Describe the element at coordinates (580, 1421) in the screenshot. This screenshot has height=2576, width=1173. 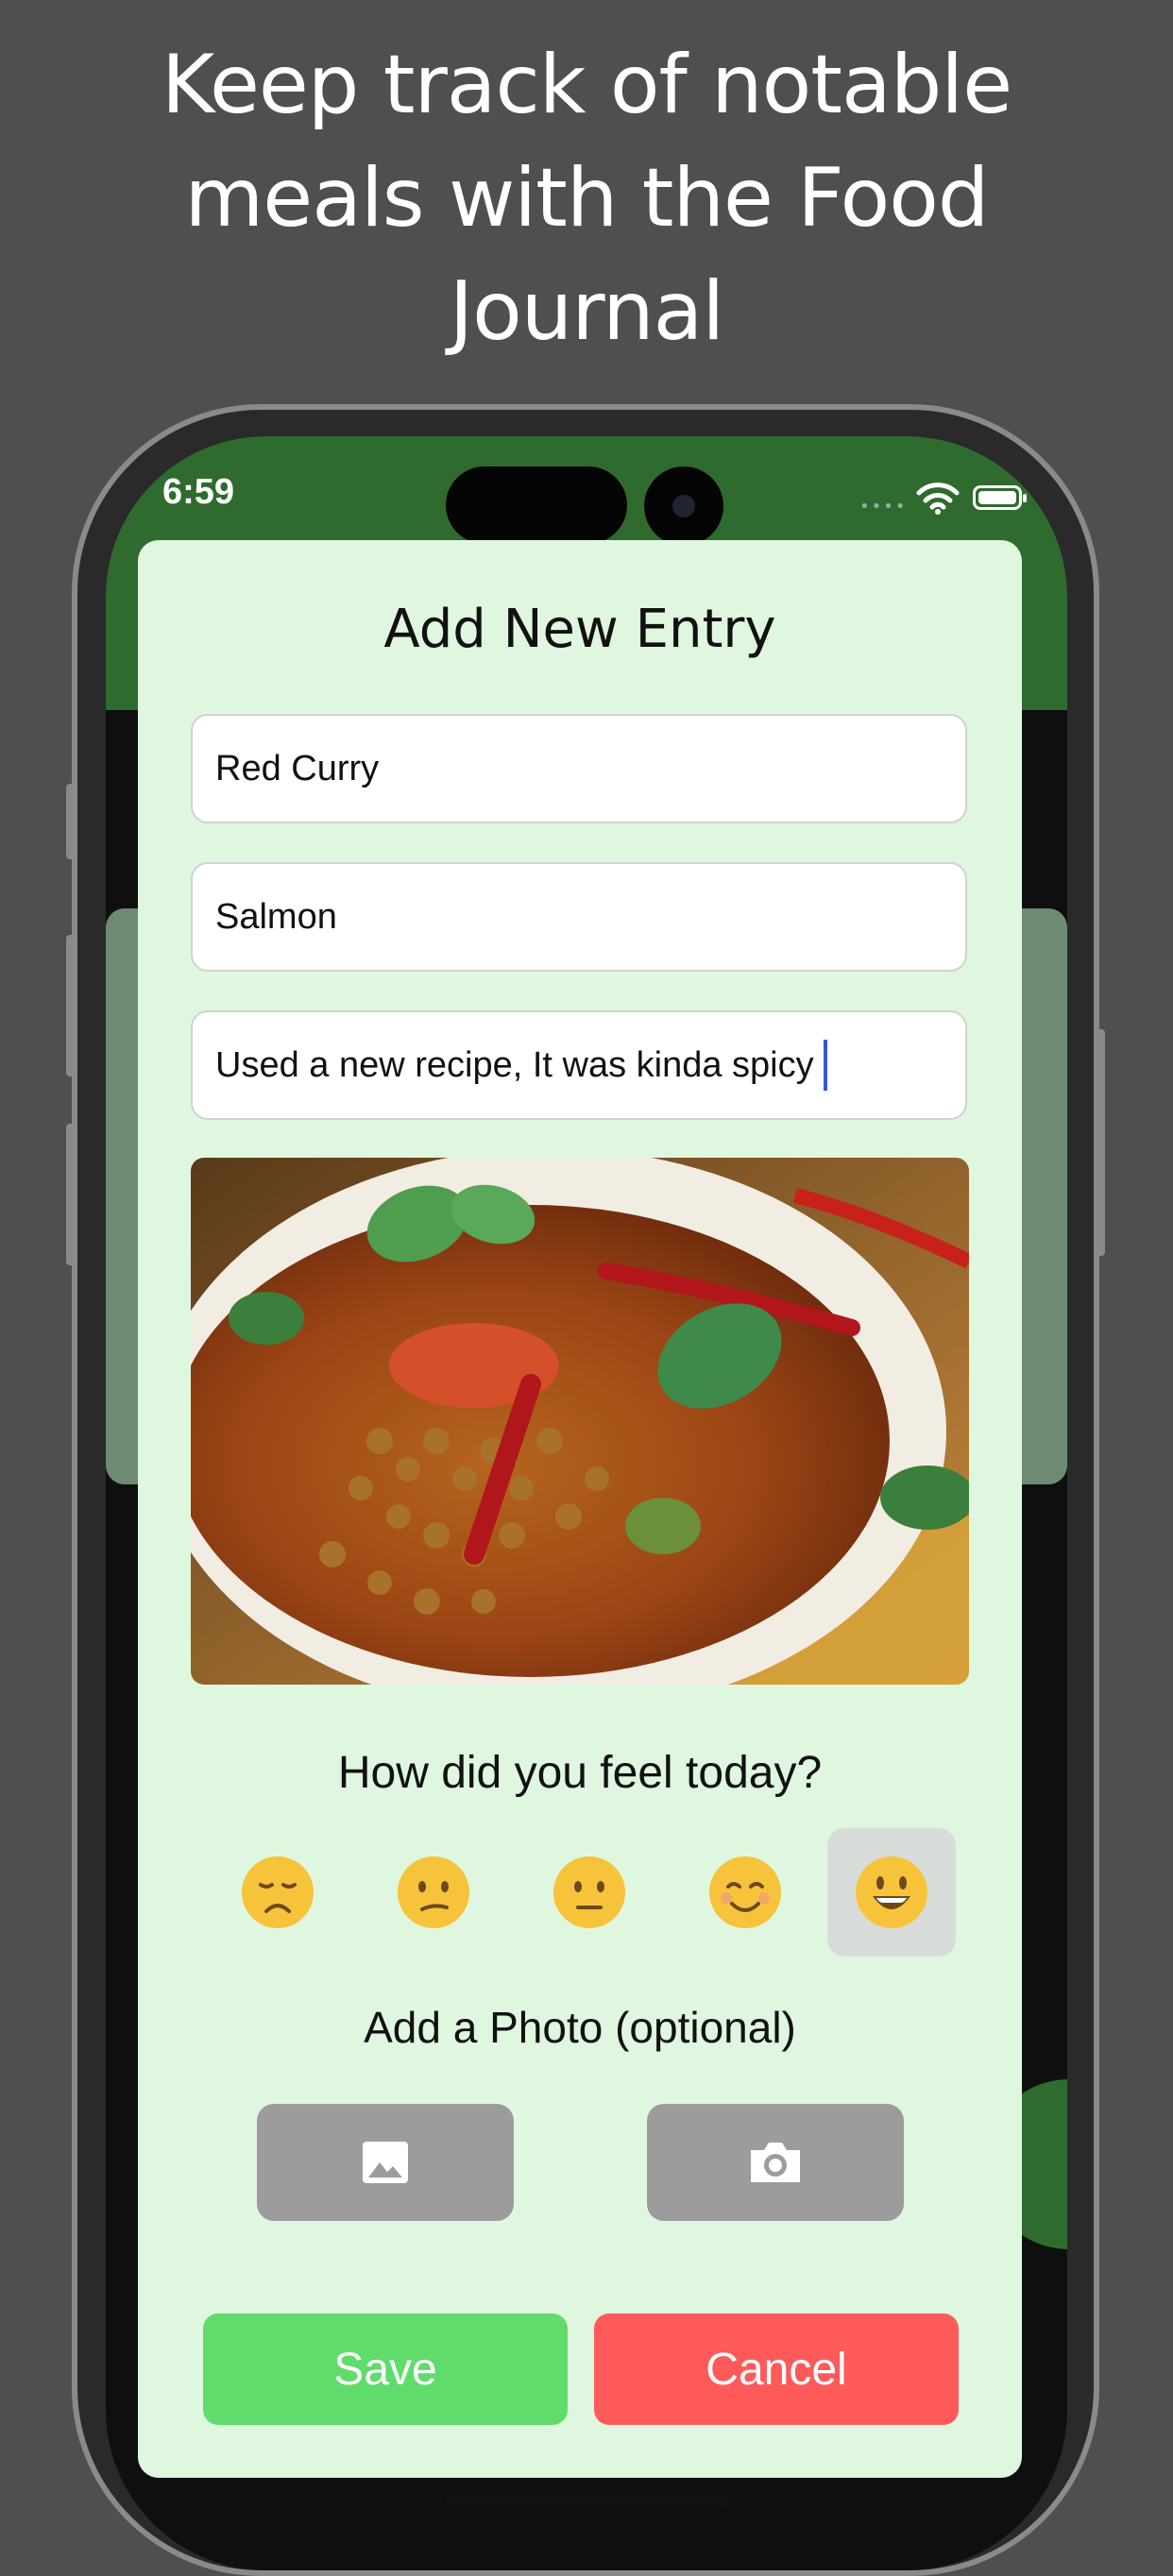
I see `food-photo` at that location.